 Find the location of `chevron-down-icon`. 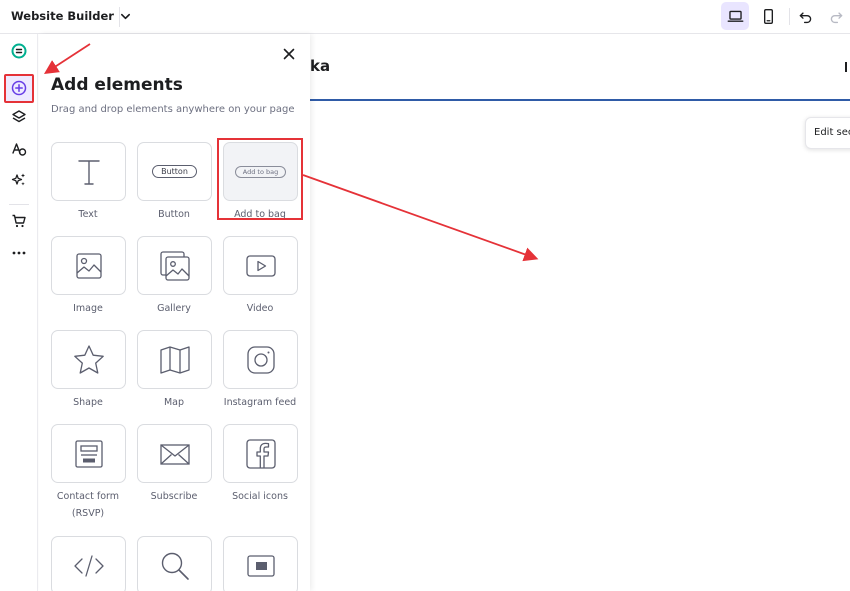

chevron-down-icon is located at coordinates (125, 16).